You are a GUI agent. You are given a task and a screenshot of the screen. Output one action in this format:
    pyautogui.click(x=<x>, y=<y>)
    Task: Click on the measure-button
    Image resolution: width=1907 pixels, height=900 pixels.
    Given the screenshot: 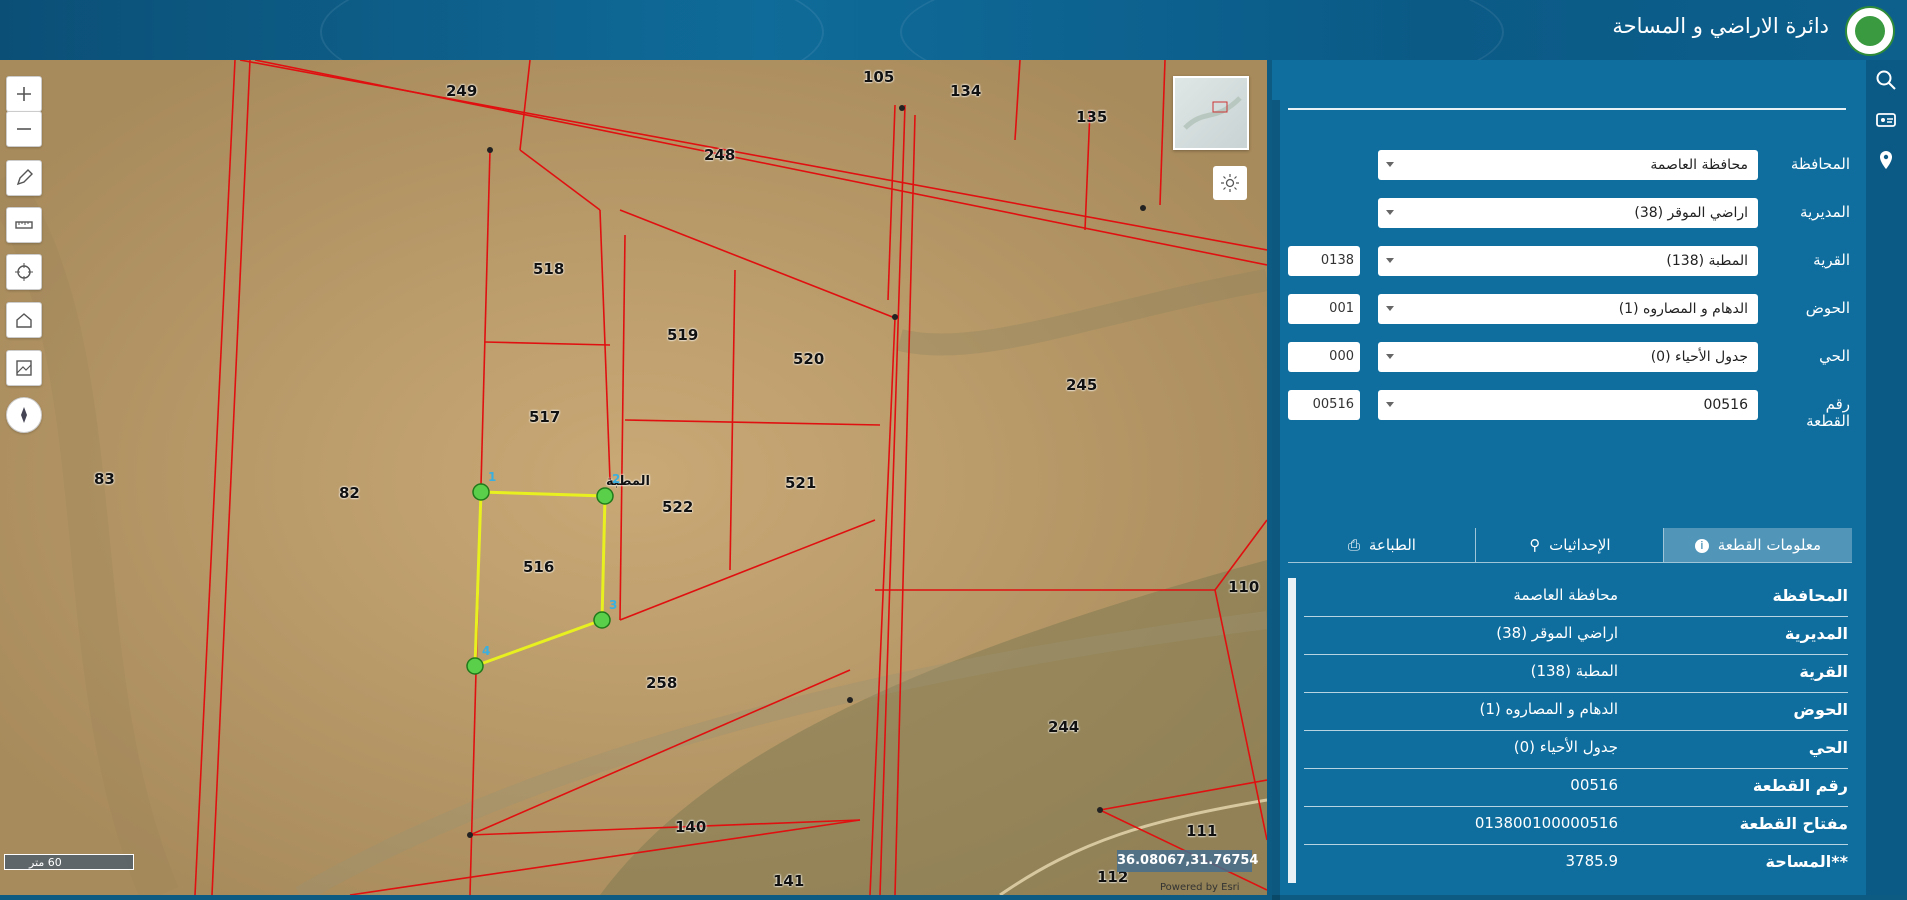 What is the action you would take?
    pyautogui.click(x=24, y=225)
    